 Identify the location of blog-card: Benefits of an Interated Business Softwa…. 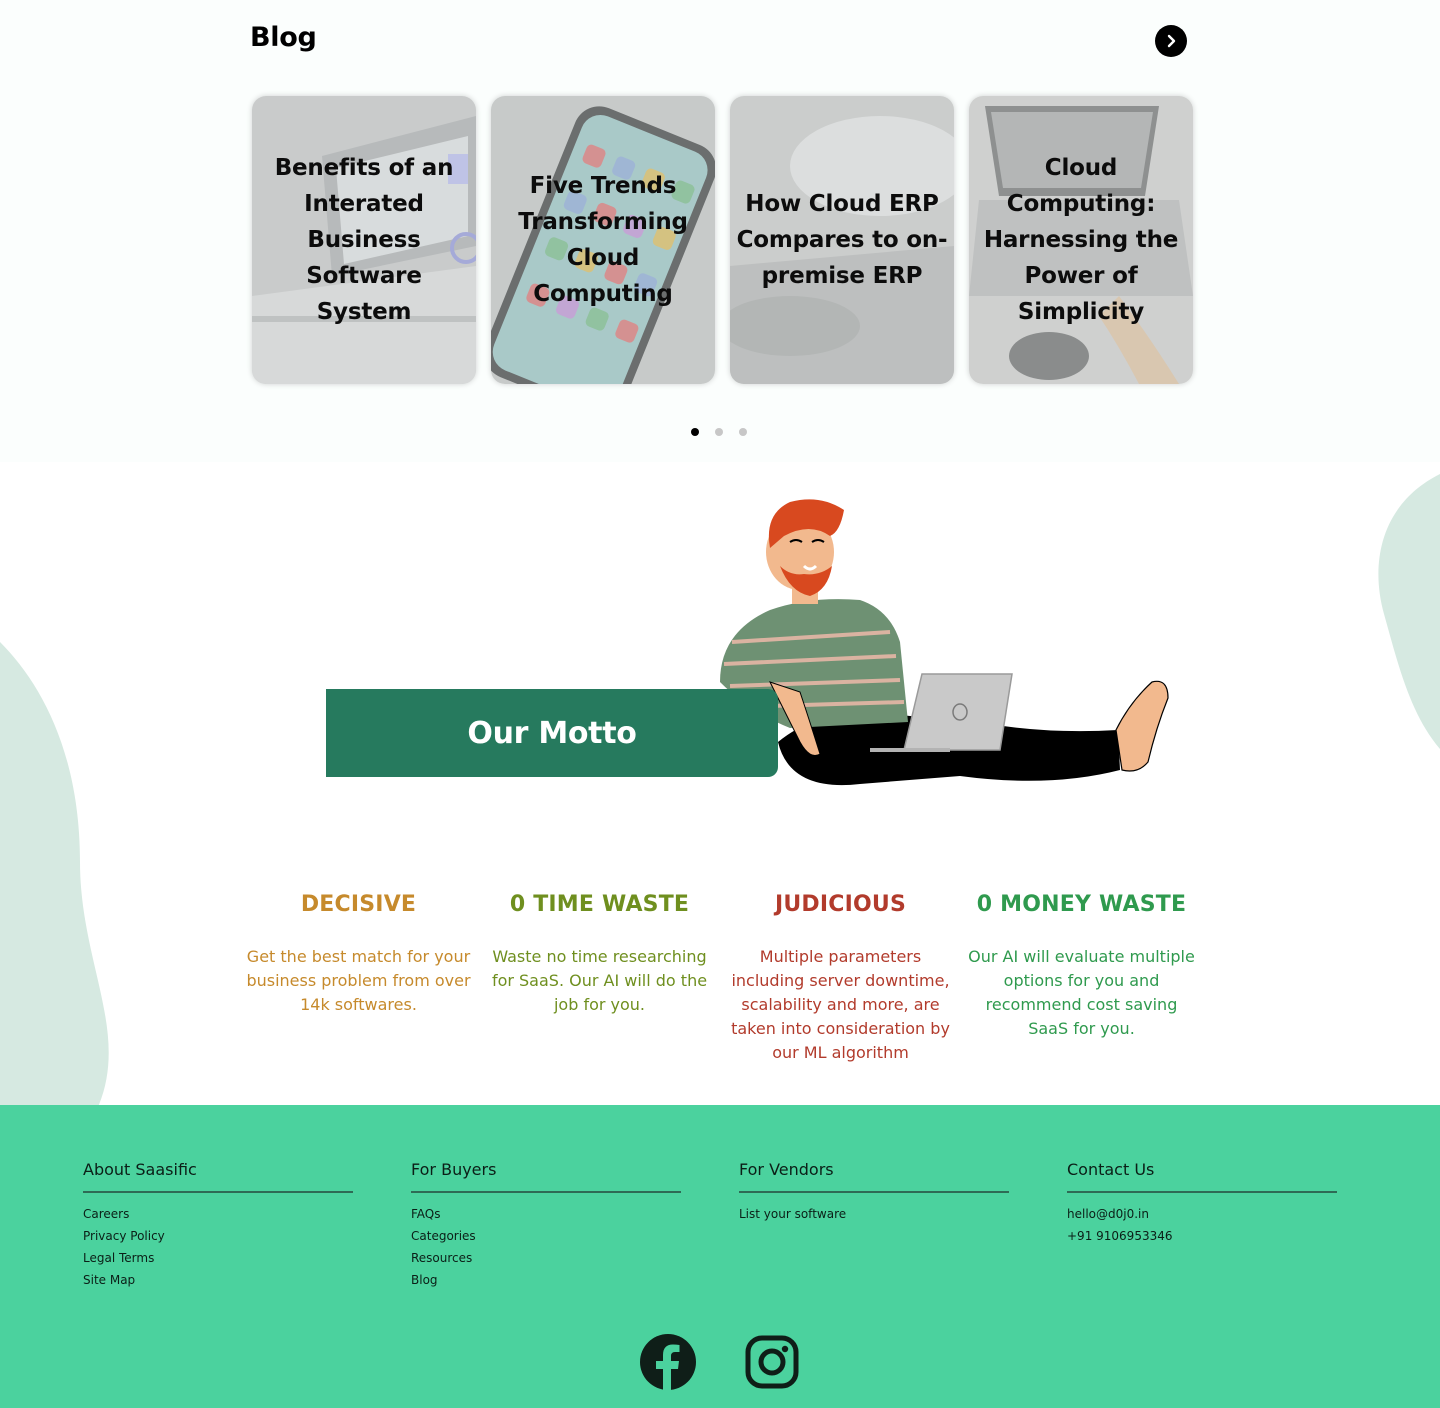
(364, 240).